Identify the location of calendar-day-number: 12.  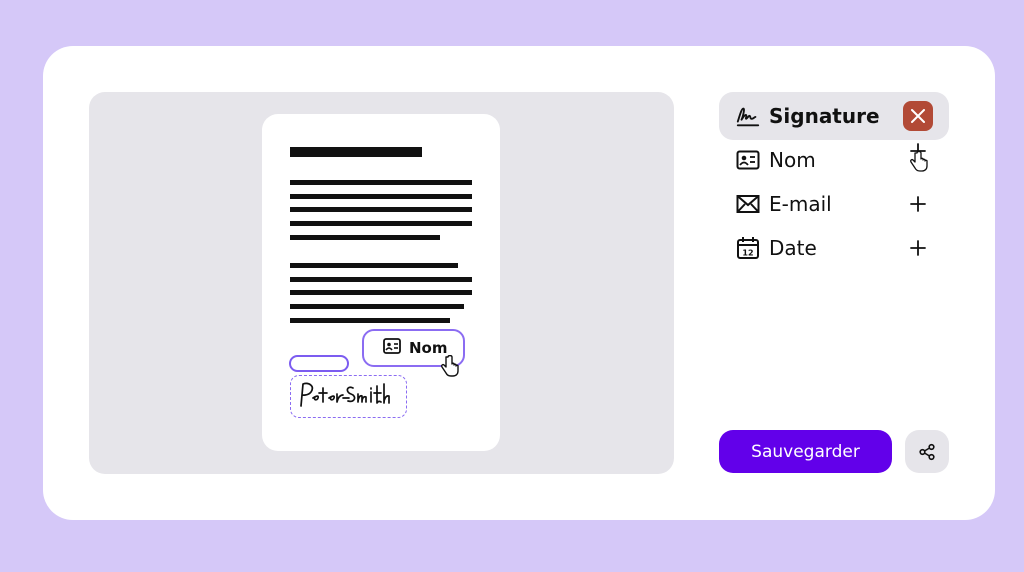
(747, 253).